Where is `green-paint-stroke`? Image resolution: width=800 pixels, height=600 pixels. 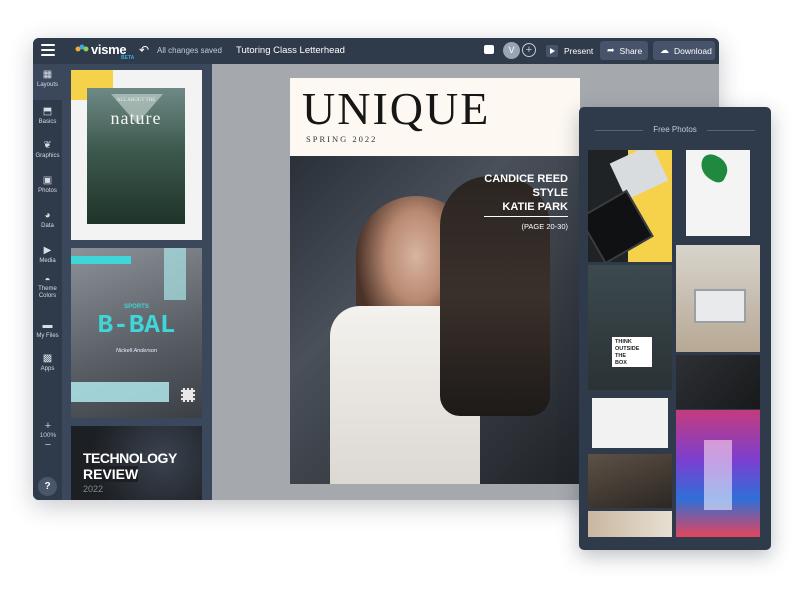
green-paint-stroke is located at coordinates (714, 168).